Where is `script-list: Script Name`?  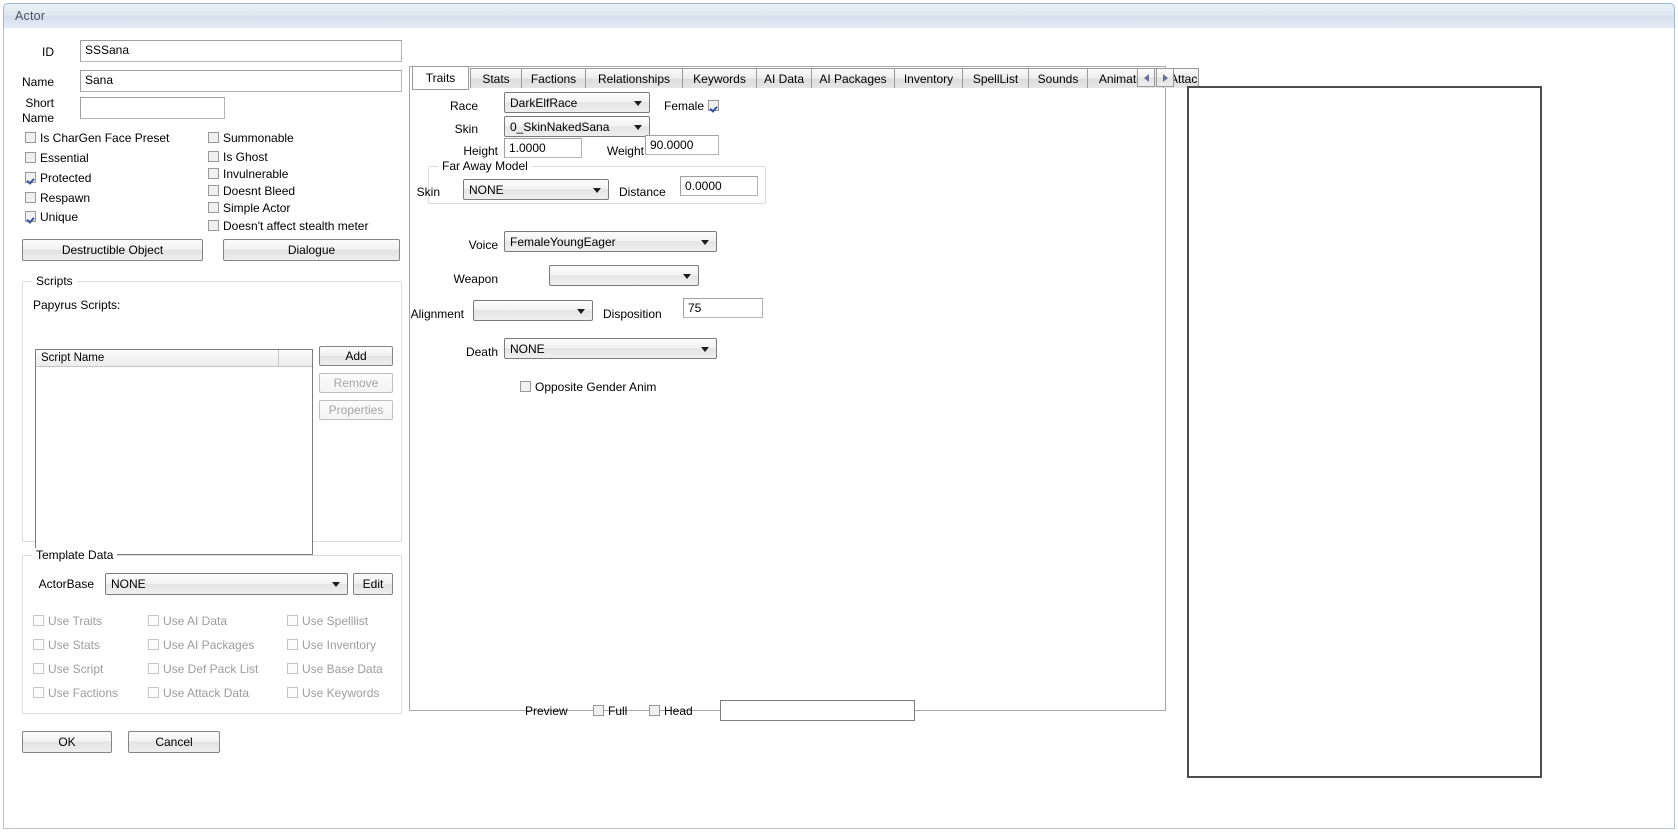 script-list: Script Name is located at coordinates (174, 452).